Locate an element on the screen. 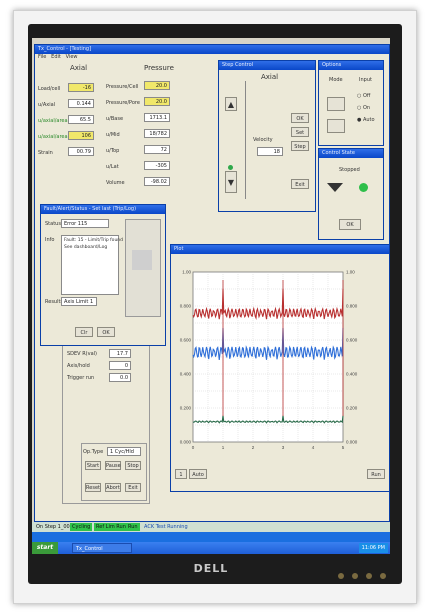 The width and height of the screenshot is (428, 614). pressure-value-field: -305 is located at coordinates (157, 165).